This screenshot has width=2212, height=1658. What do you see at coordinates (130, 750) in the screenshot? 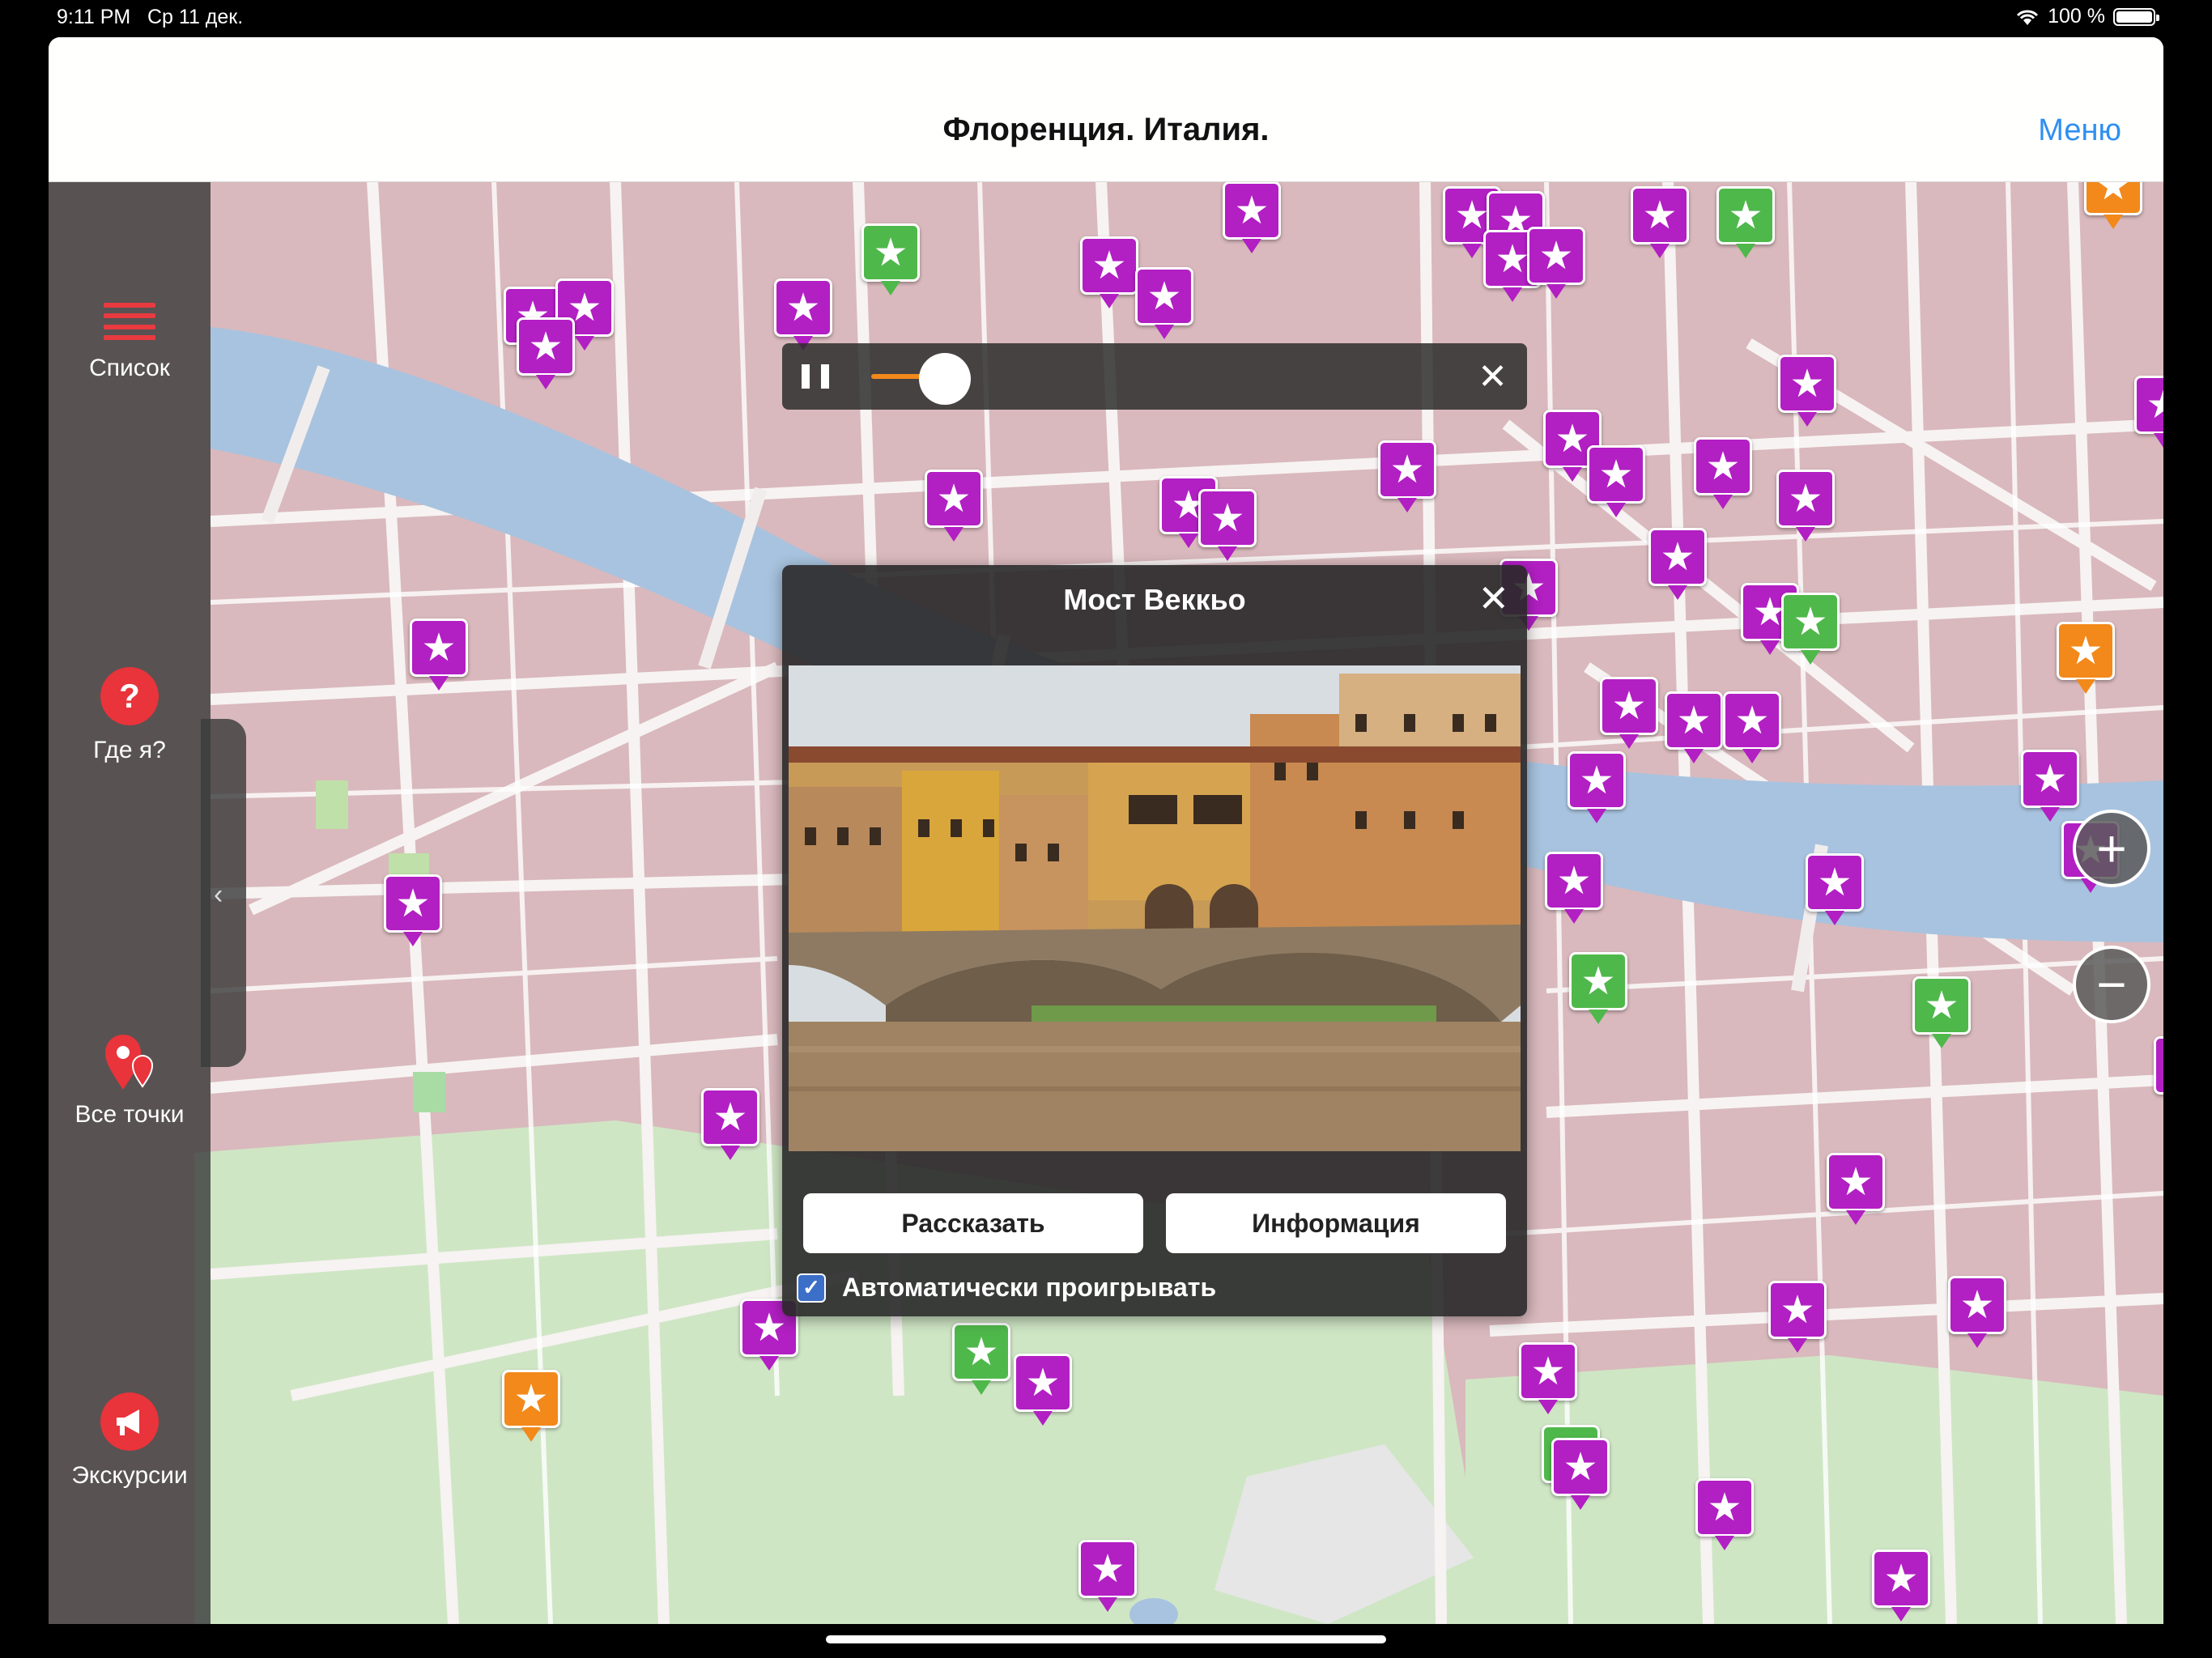
I see `sidebar-item-label: Где я?` at bounding box center [130, 750].